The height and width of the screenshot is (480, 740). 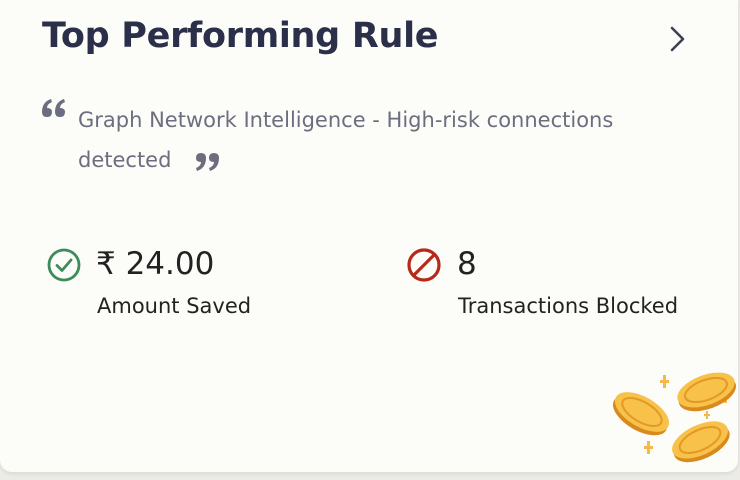 I want to click on transactions-blocked-value: 8, so click(x=467, y=264).